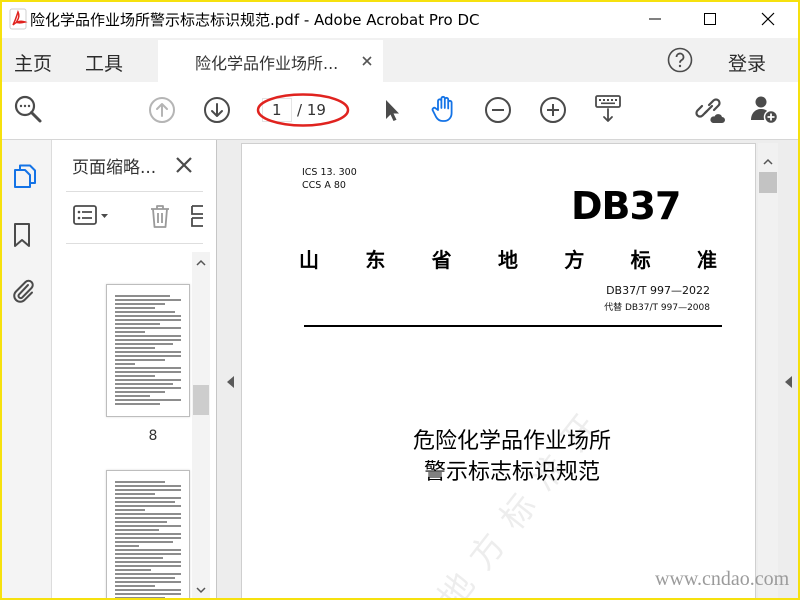 This screenshot has height=600, width=800. Describe the element at coordinates (324, 185) in the screenshot. I see `ccs-code: CCS A 80` at that location.